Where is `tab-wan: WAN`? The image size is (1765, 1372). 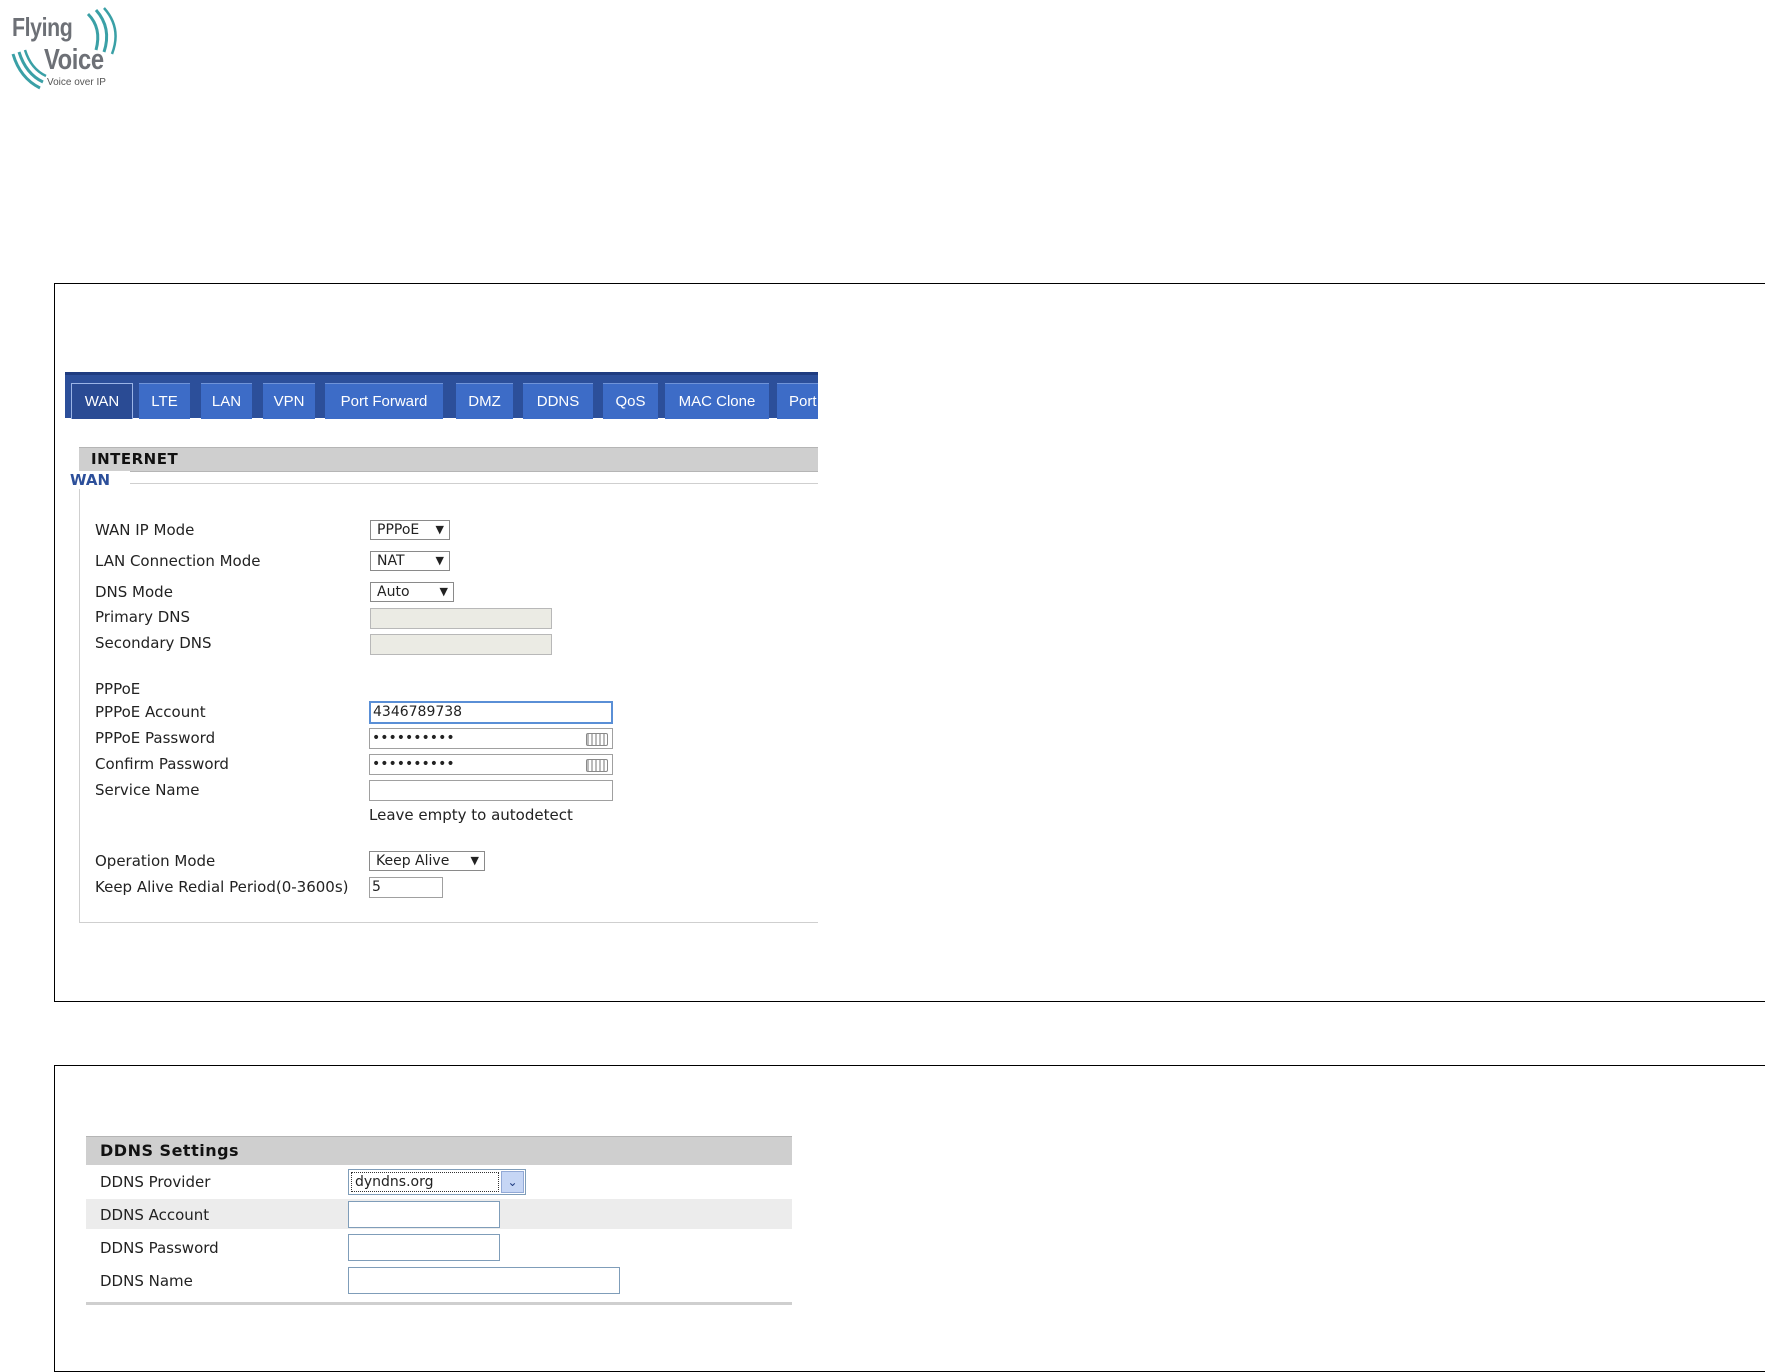
tab-wan: WAN is located at coordinates (102, 401).